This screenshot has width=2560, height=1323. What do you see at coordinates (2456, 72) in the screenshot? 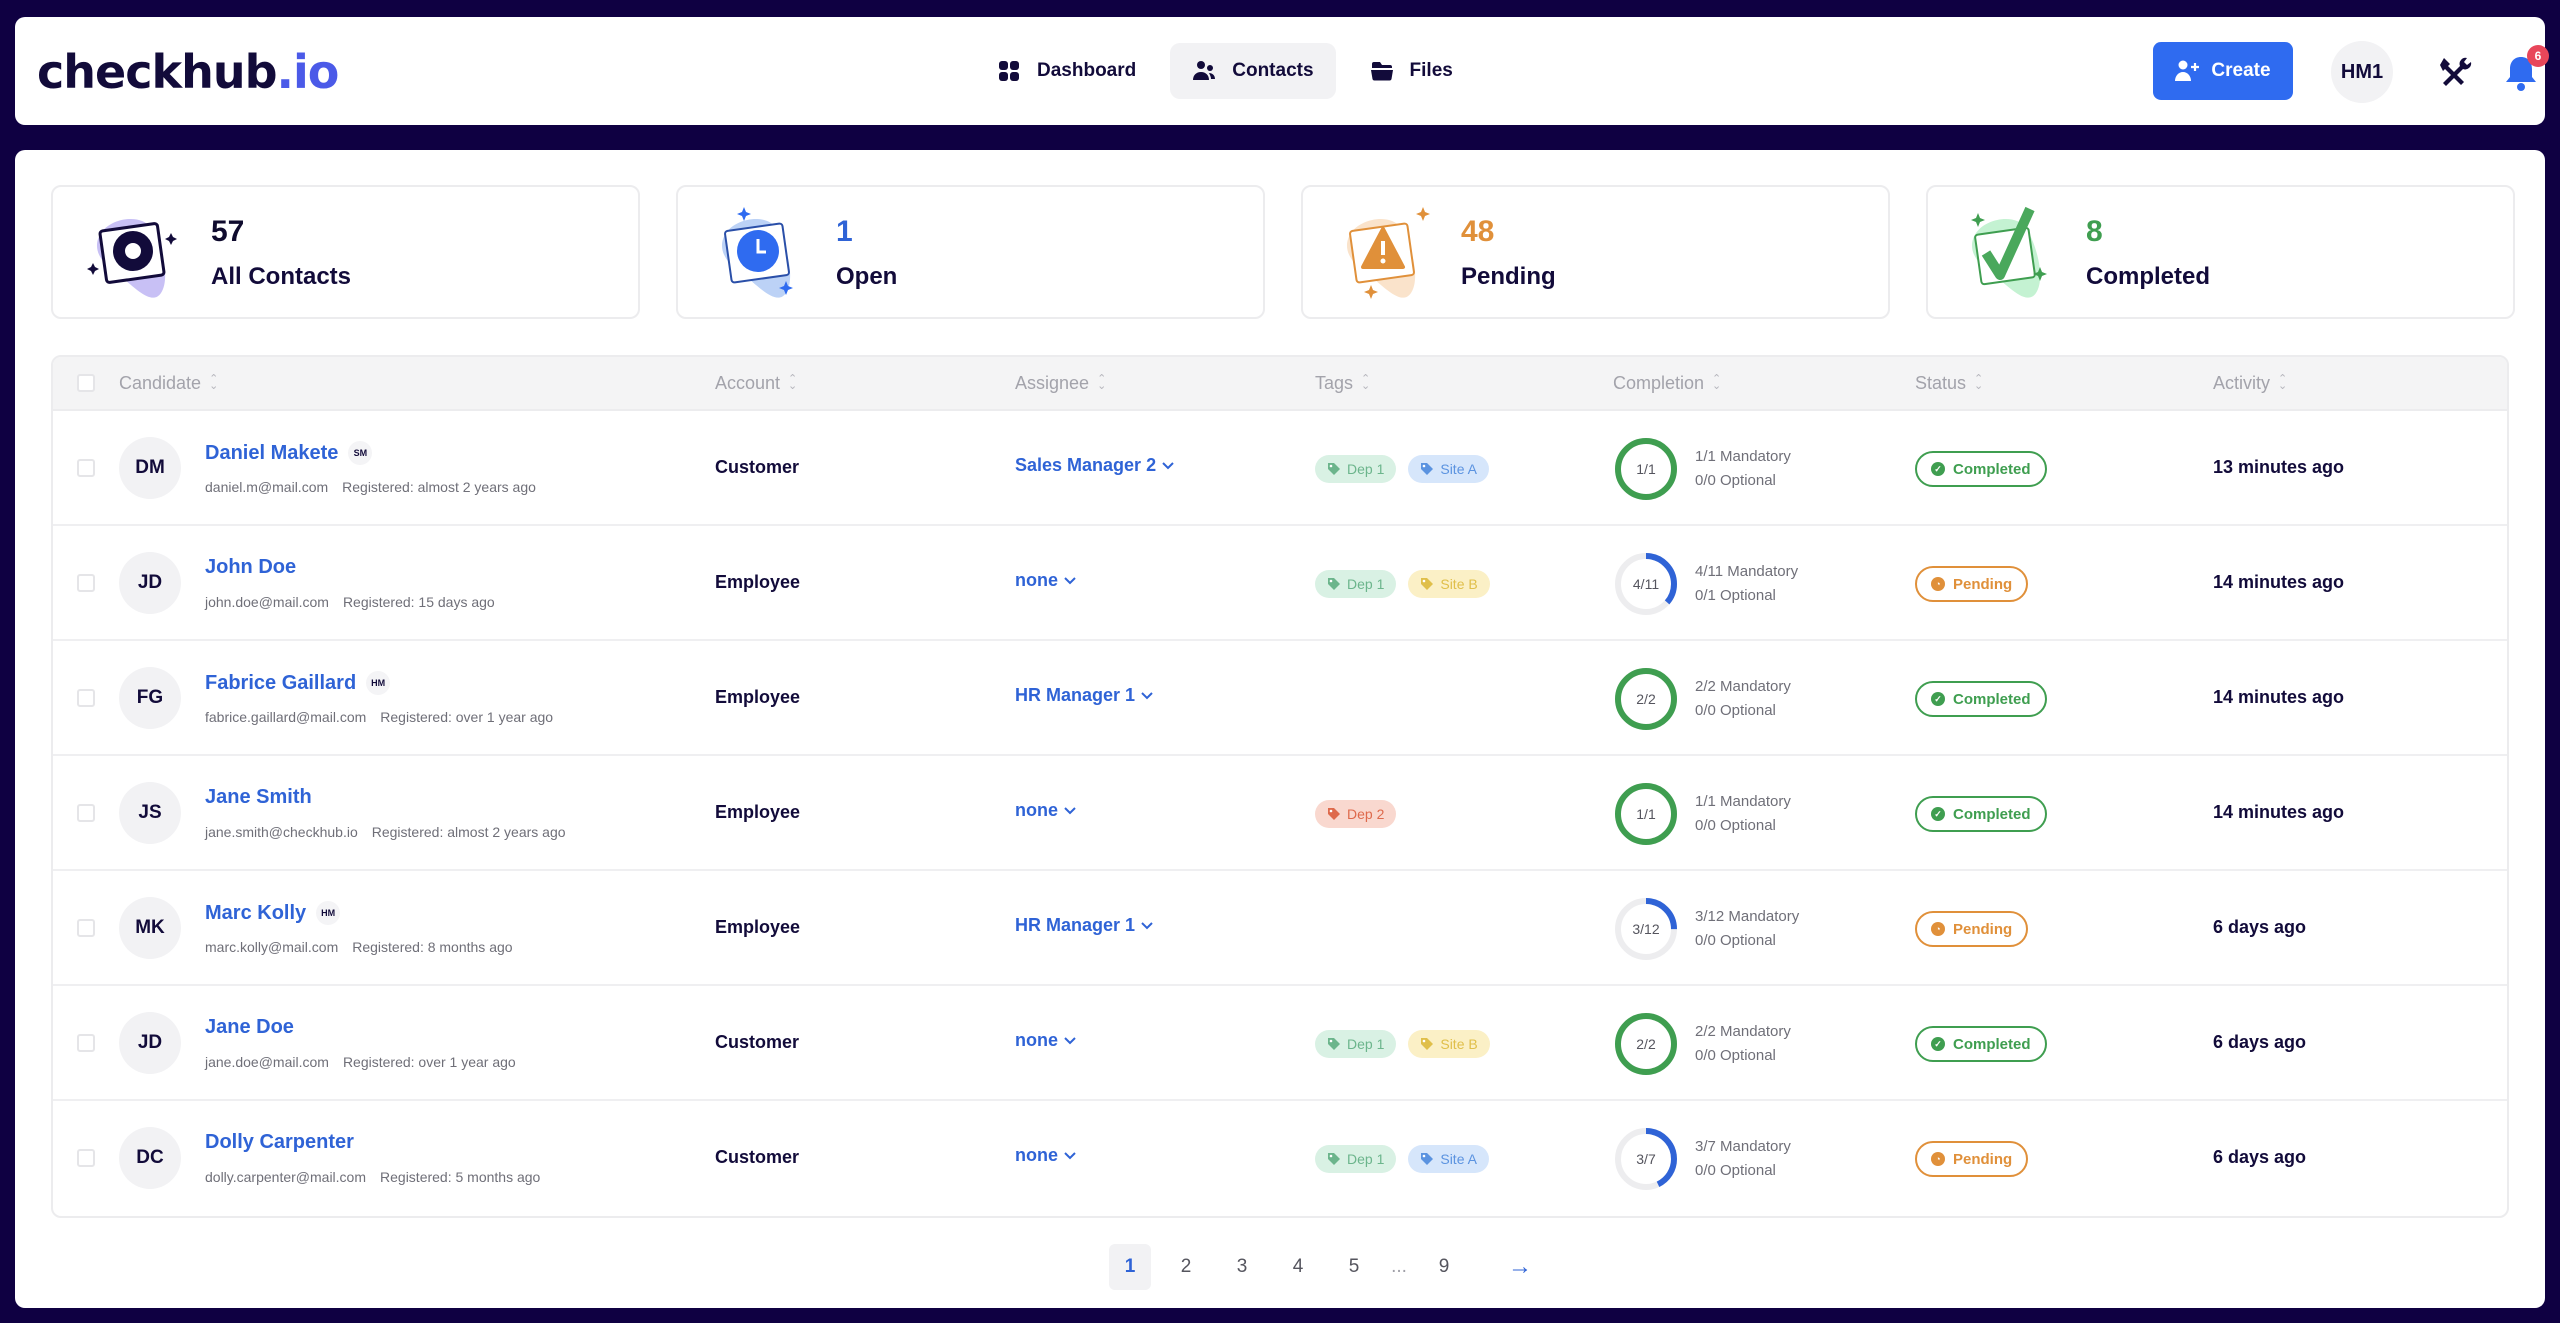
I see `tools-icon` at bounding box center [2456, 72].